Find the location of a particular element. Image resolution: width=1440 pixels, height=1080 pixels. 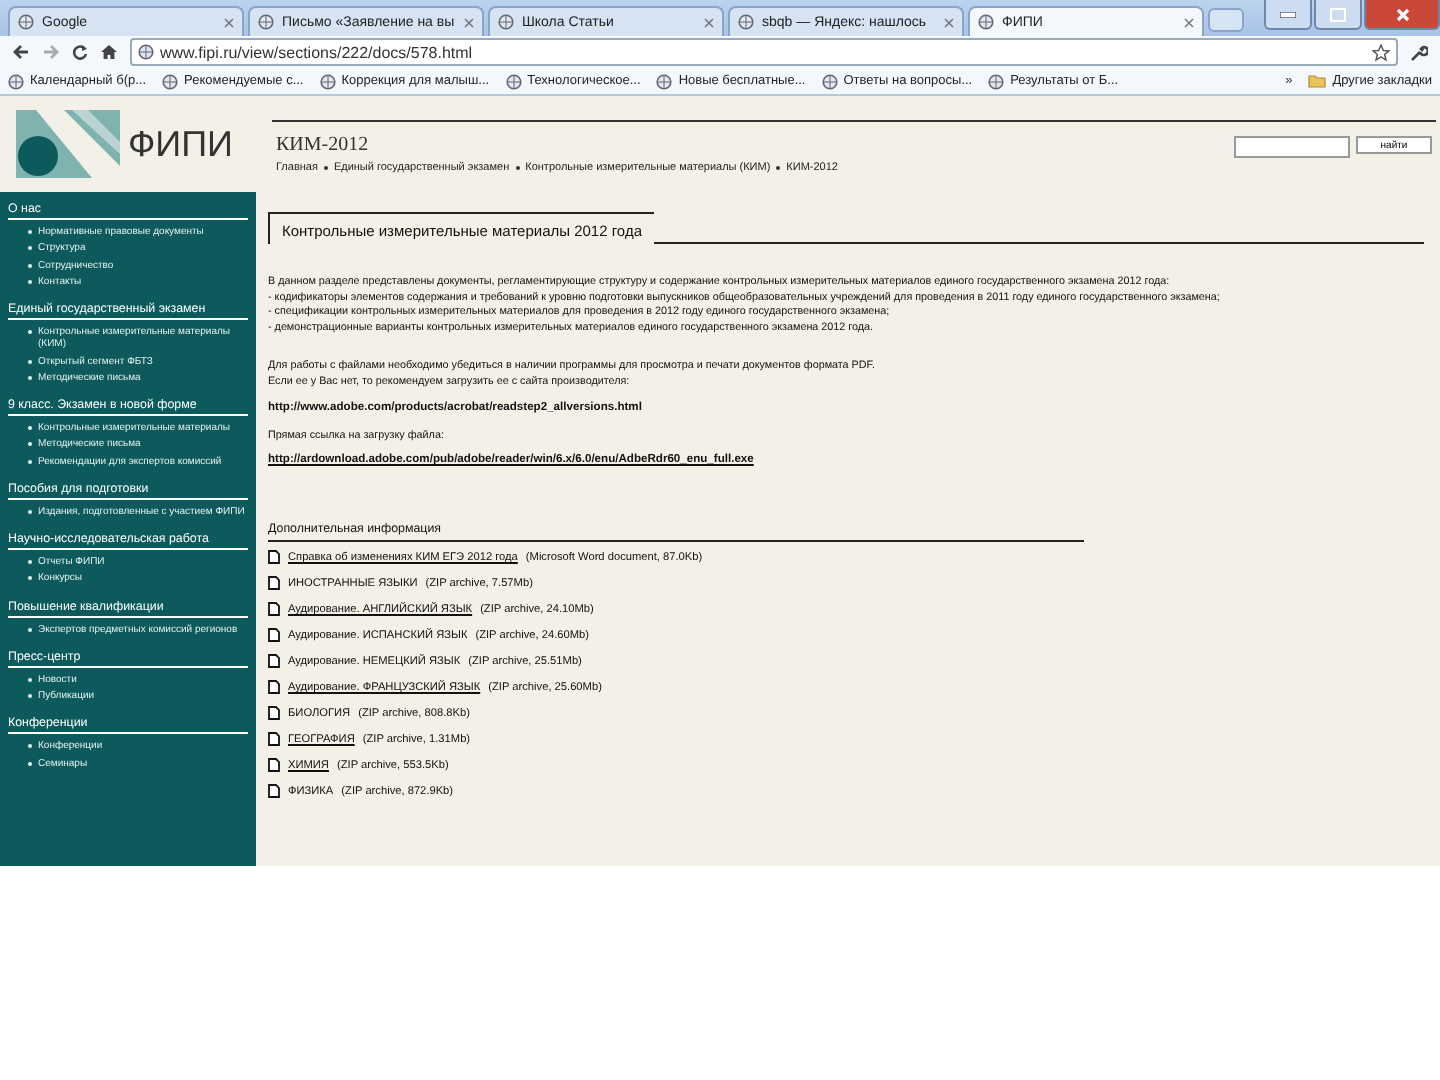

maximize-icon is located at coordinates (1338, 14).